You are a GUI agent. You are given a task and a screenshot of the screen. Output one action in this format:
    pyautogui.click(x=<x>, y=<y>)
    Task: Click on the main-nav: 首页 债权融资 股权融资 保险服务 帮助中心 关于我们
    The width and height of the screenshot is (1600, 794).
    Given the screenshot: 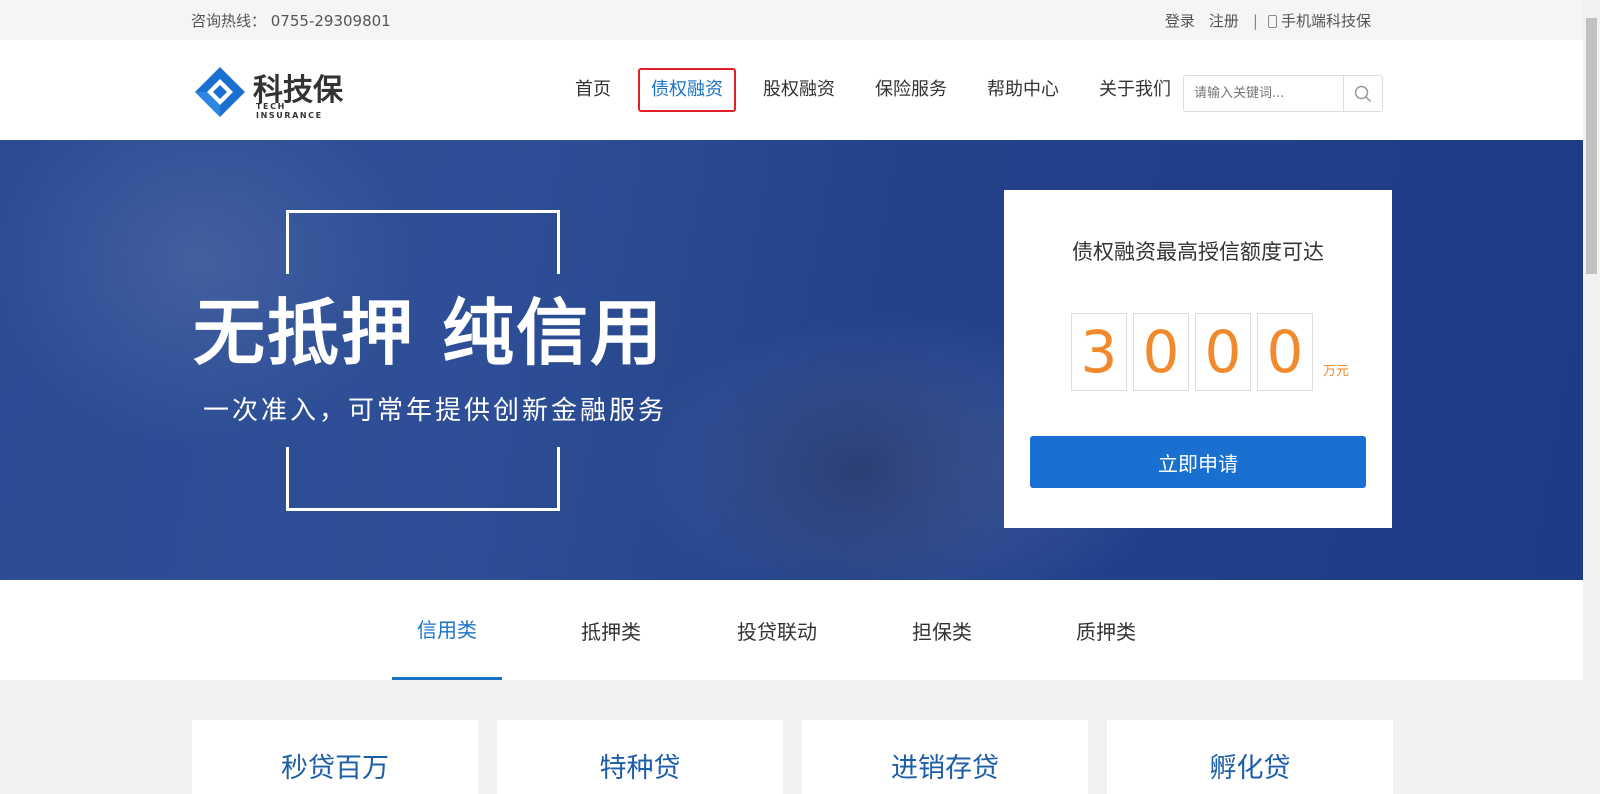 What is the action you would take?
    pyautogui.click(x=880, y=90)
    